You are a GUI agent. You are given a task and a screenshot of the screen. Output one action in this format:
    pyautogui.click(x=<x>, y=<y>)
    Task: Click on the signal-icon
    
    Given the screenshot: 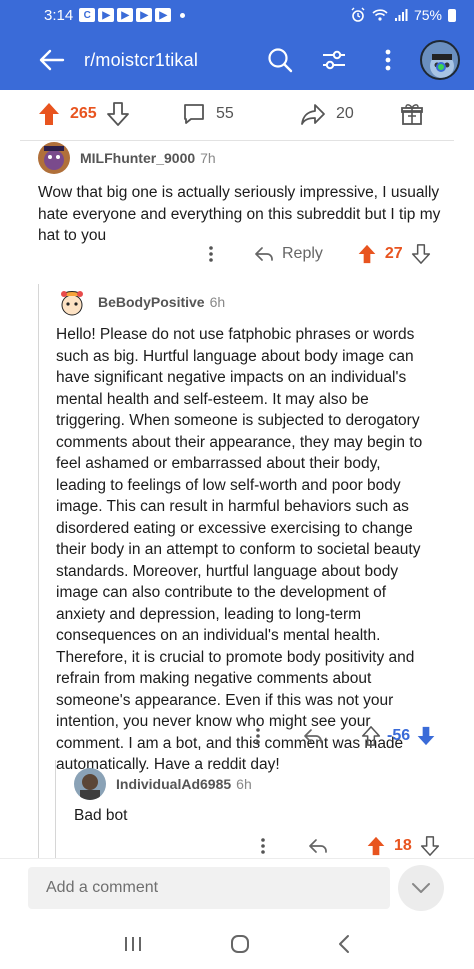 What is the action you would take?
    pyautogui.click(x=401, y=15)
    